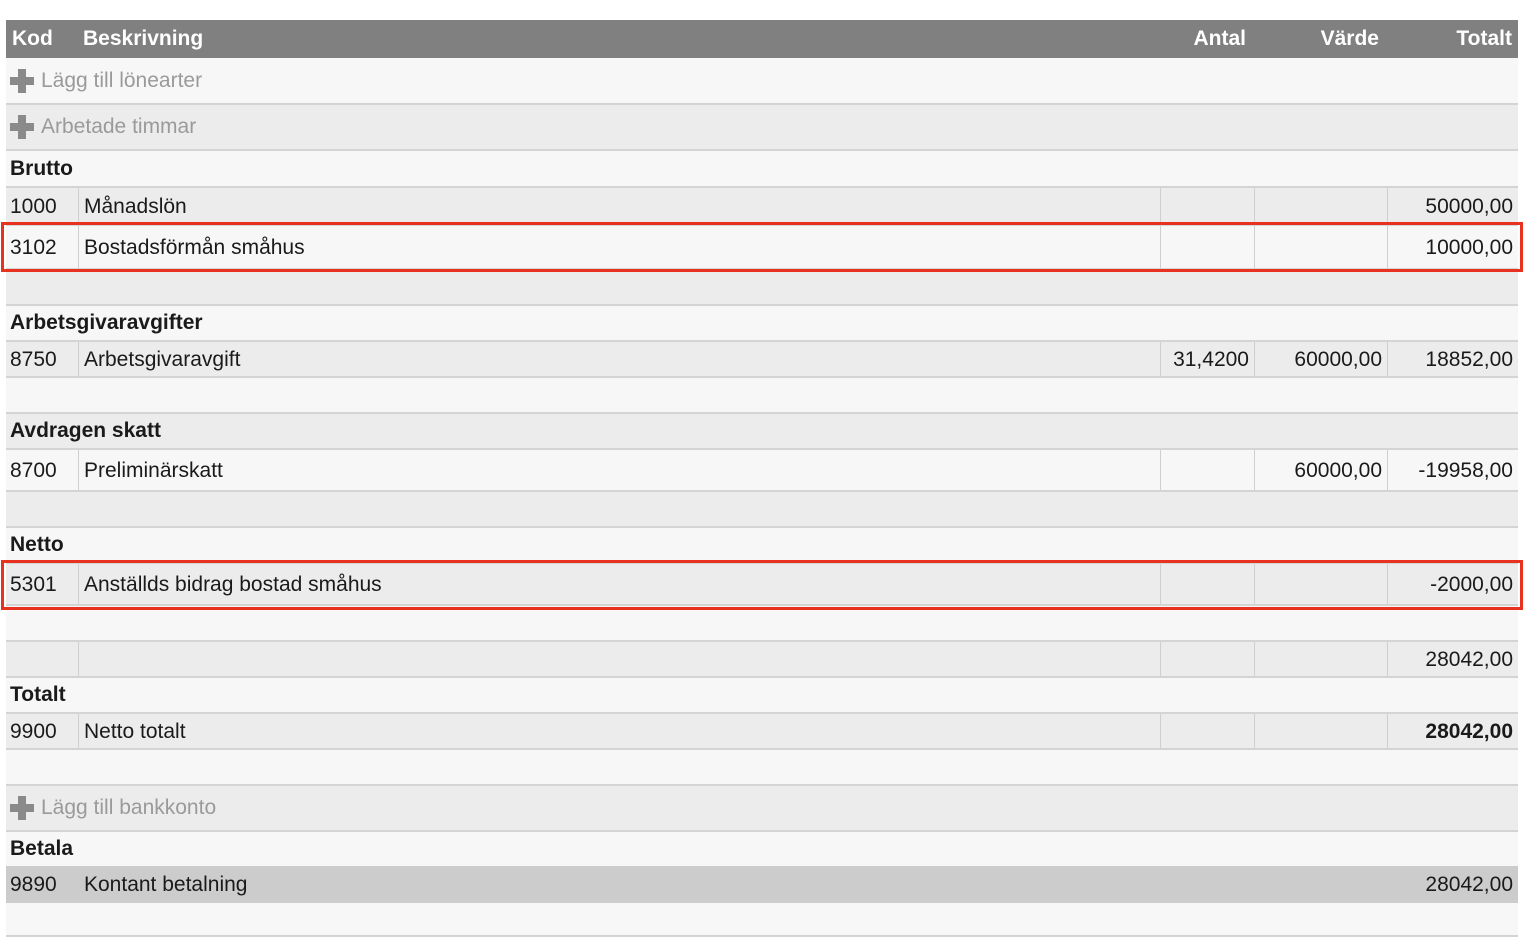  What do you see at coordinates (1350, 39) in the screenshot?
I see `column-header-varde: Värde` at bounding box center [1350, 39].